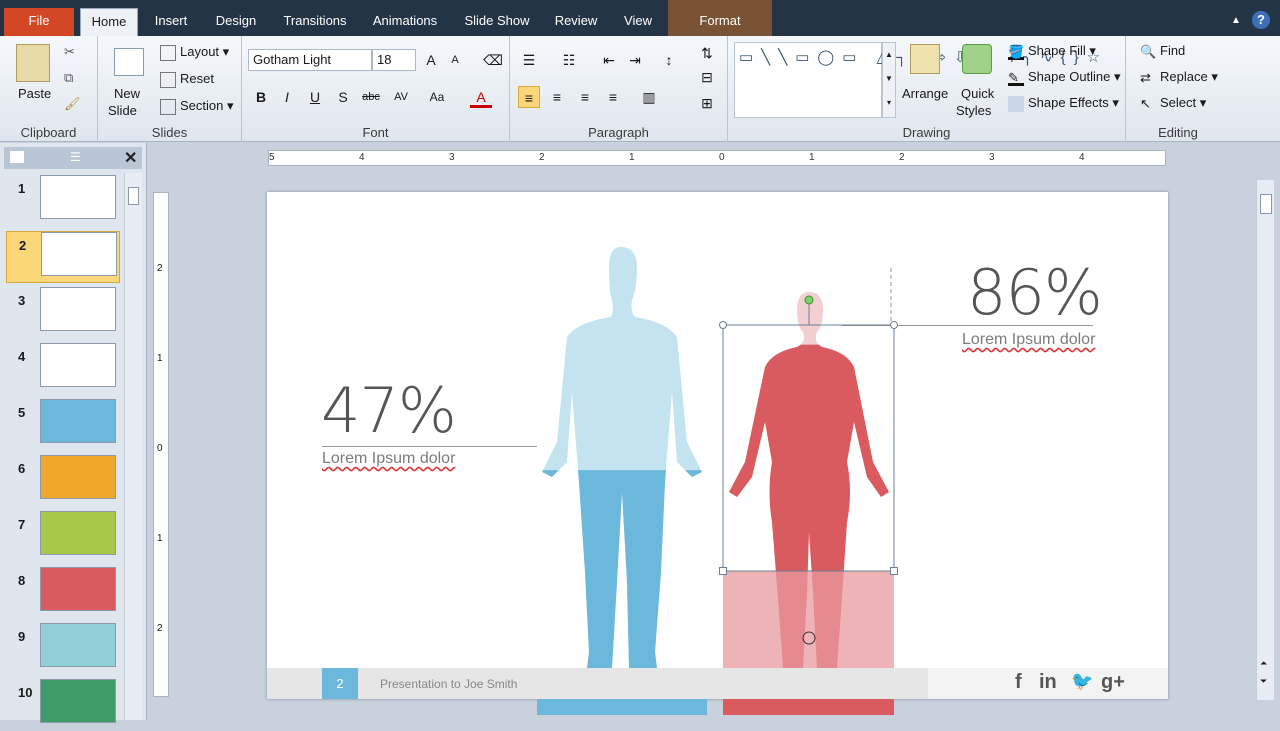 Image resolution: width=1280 pixels, height=731 pixels. I want to click on find-button: 🔍 Find, so click(1162, 51).